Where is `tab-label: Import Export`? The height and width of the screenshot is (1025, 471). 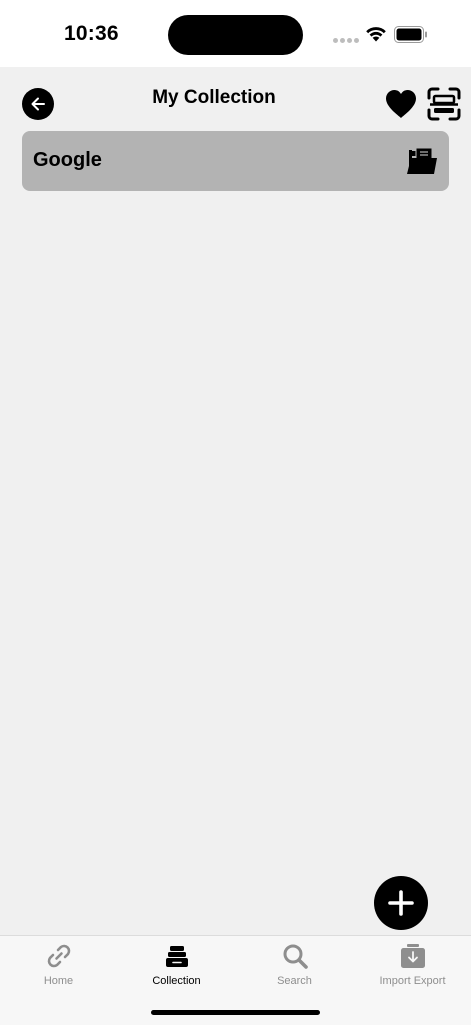
tab-label: Import Export is located at coordinates (412, 981).